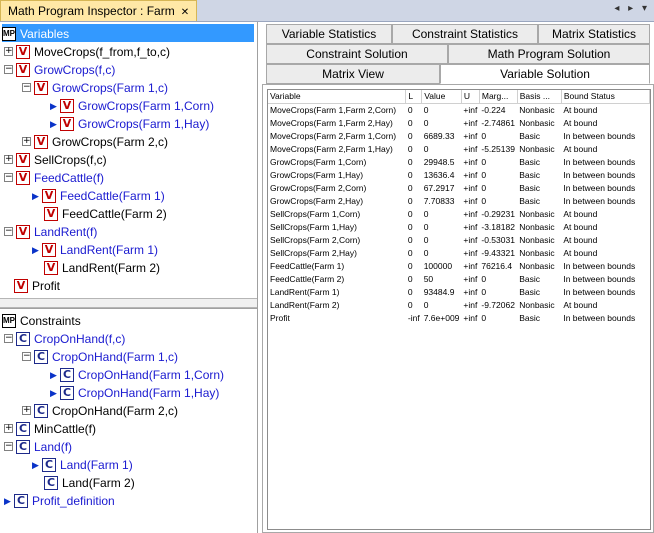 The image size is (654, 533). I want to click on tree-node-growcrops-farm1-hay: ▶ V GrowCrops(Farm 1,Hay), so click(129, 123).